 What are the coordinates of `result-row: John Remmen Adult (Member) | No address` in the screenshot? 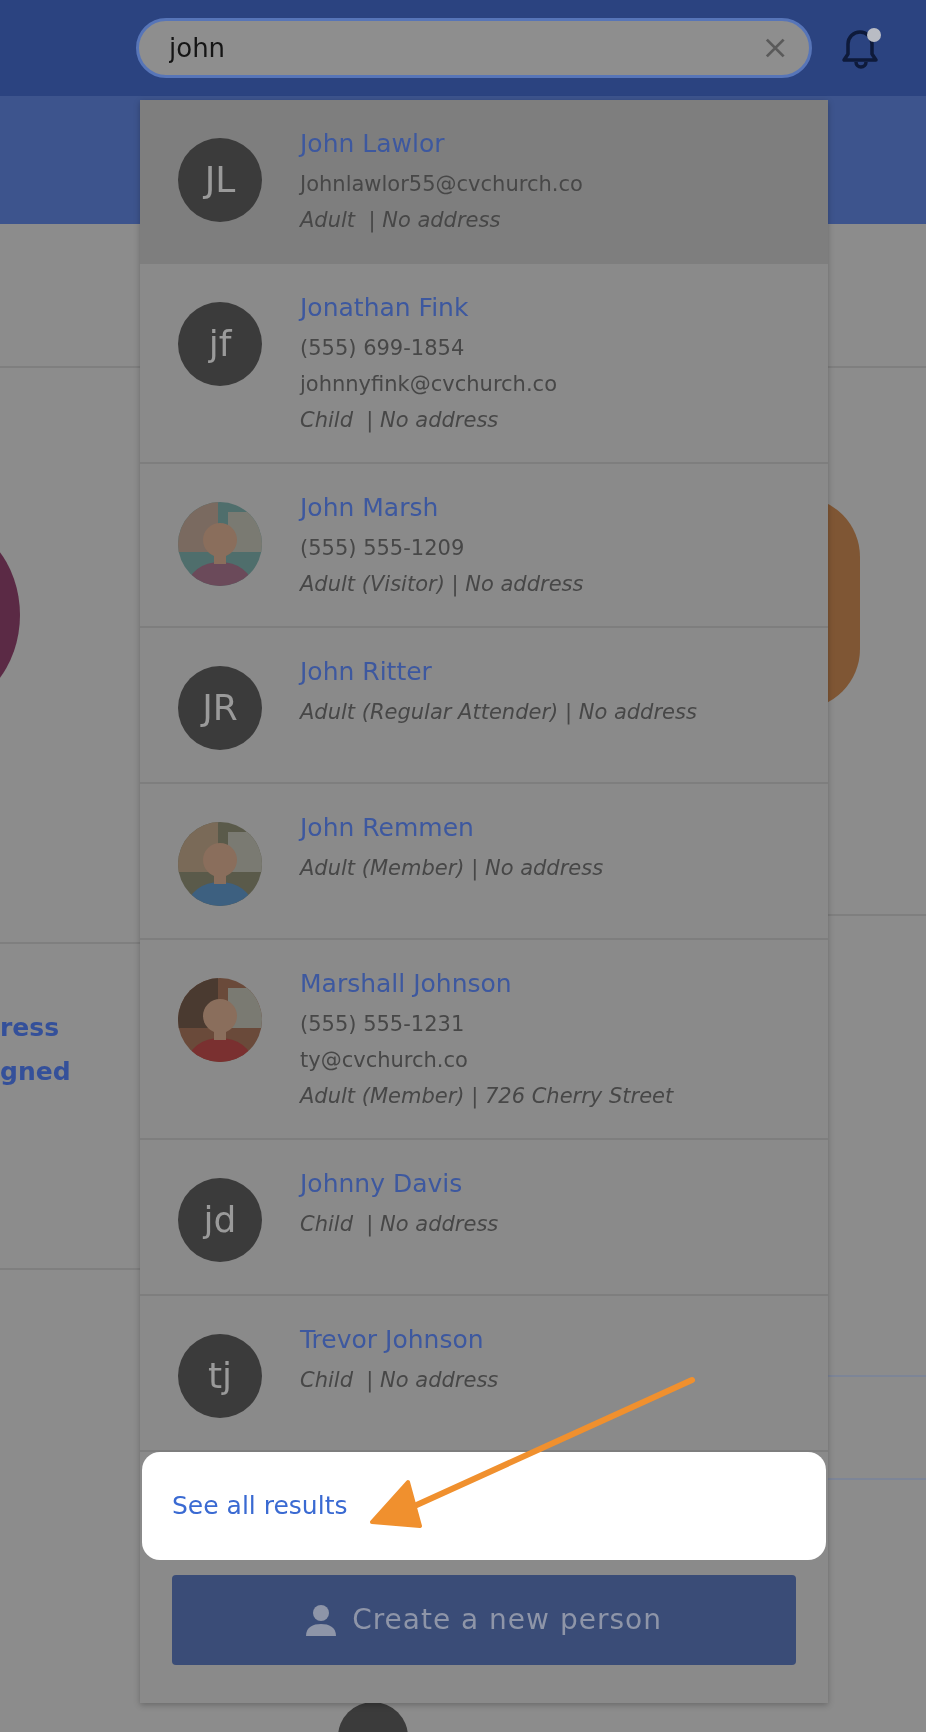 It's located at (484, 862).